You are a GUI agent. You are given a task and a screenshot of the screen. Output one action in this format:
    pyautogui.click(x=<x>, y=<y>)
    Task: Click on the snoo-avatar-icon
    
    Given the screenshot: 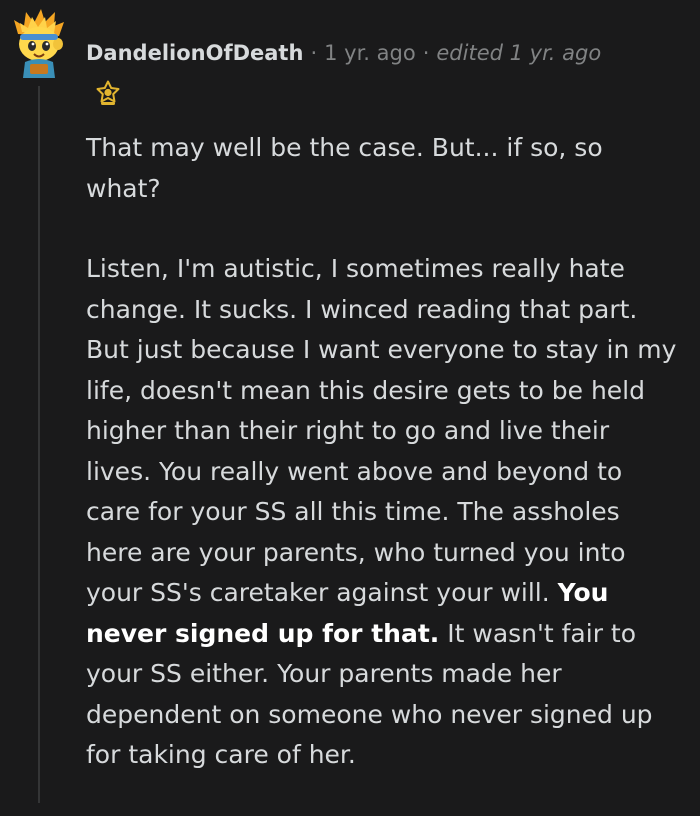 What is the action you would take?
    pyautogui.click(x=39, y=42)
    